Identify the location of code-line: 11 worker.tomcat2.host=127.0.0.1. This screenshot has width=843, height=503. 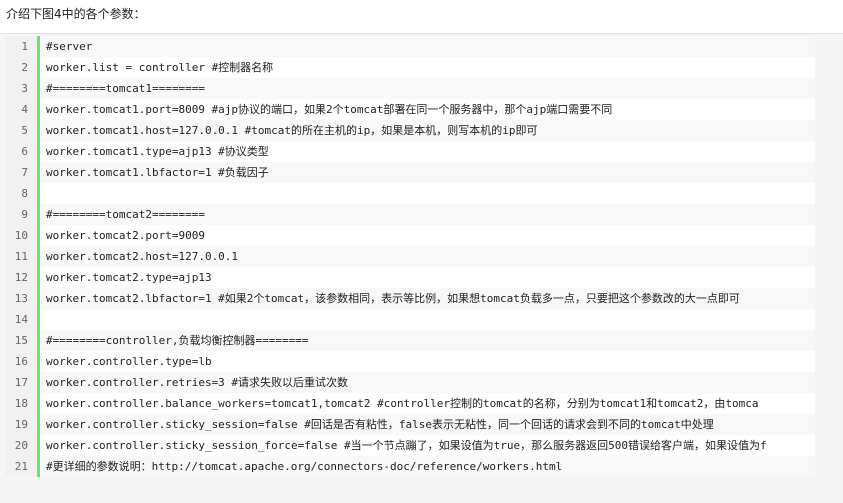
(410, 256).